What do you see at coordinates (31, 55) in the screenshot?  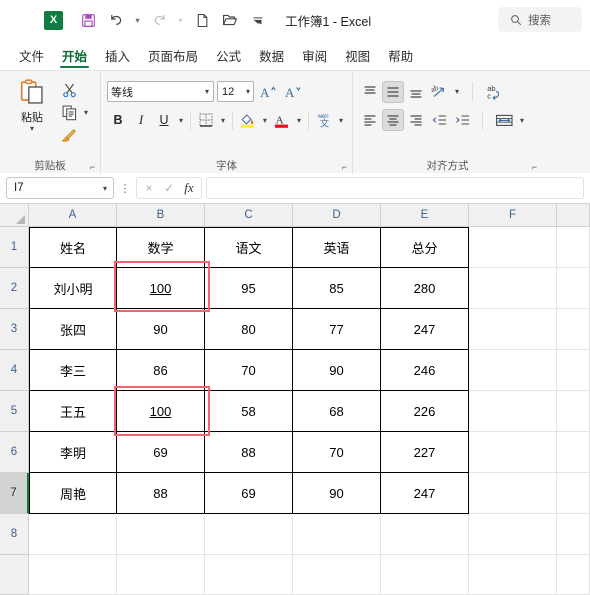 I see `tab-file: 文件` at bounding box center [31, 55].